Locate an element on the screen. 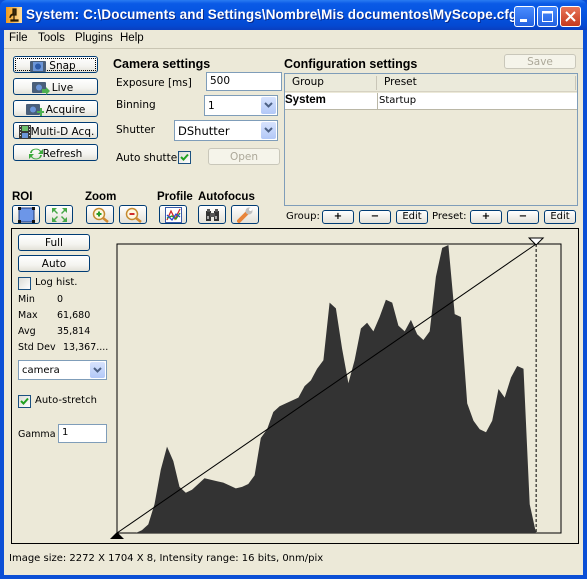  roi-set-button is located at coordinates (26, 214).